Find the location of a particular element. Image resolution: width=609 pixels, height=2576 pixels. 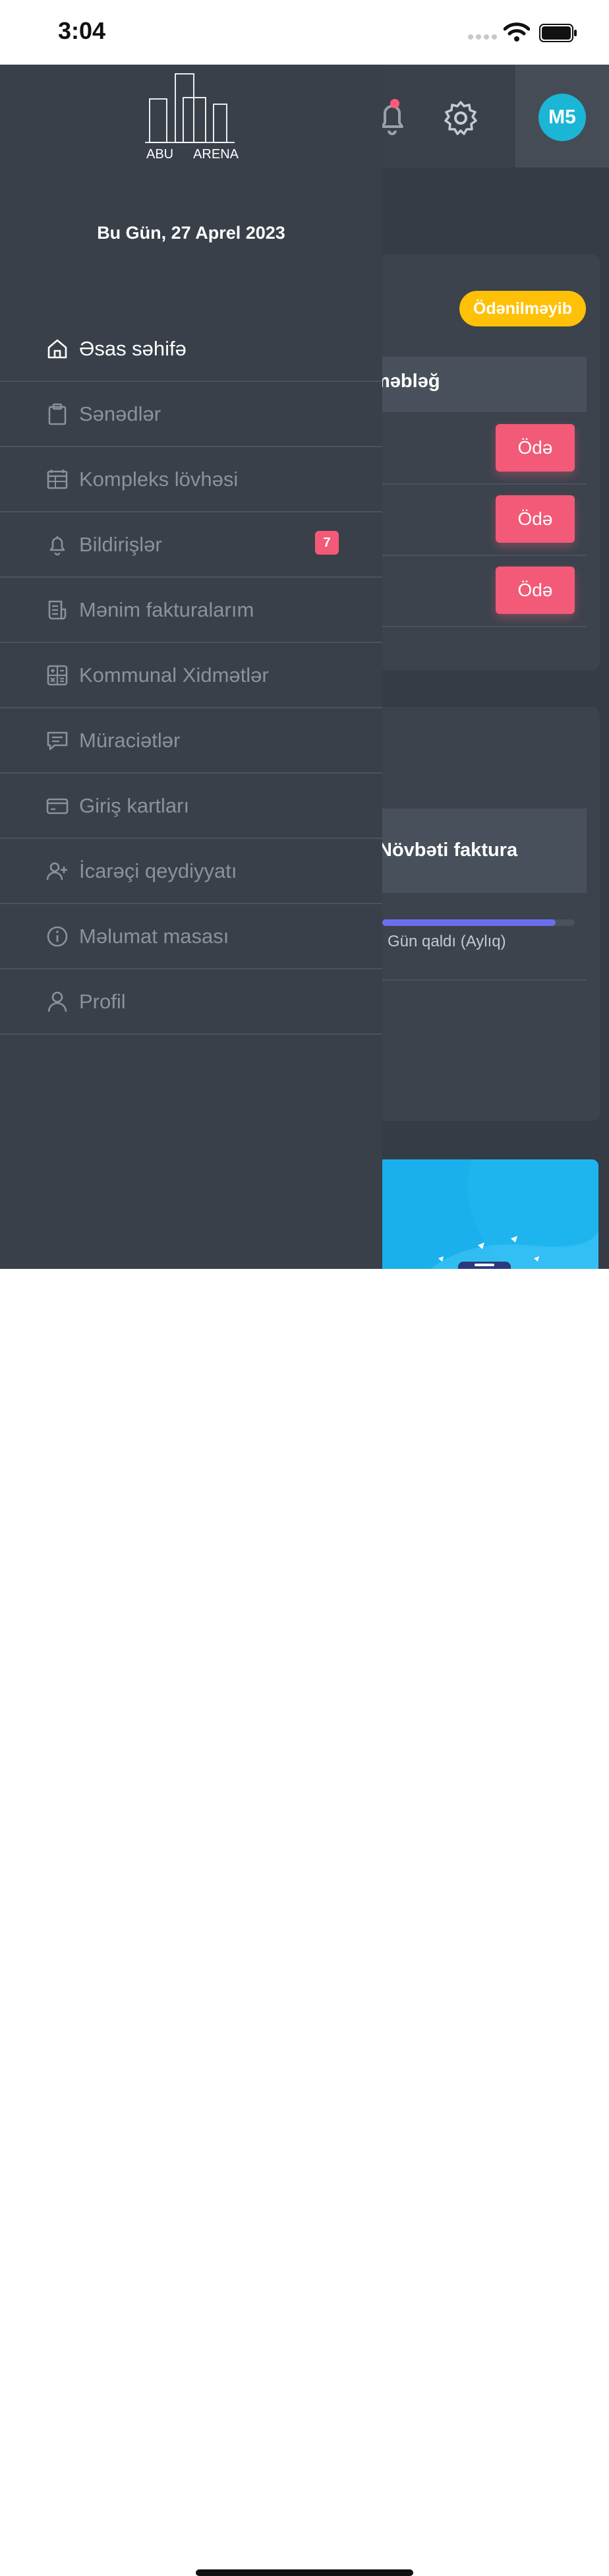

logo-word: ARENA is located at coordinates (216, 154).